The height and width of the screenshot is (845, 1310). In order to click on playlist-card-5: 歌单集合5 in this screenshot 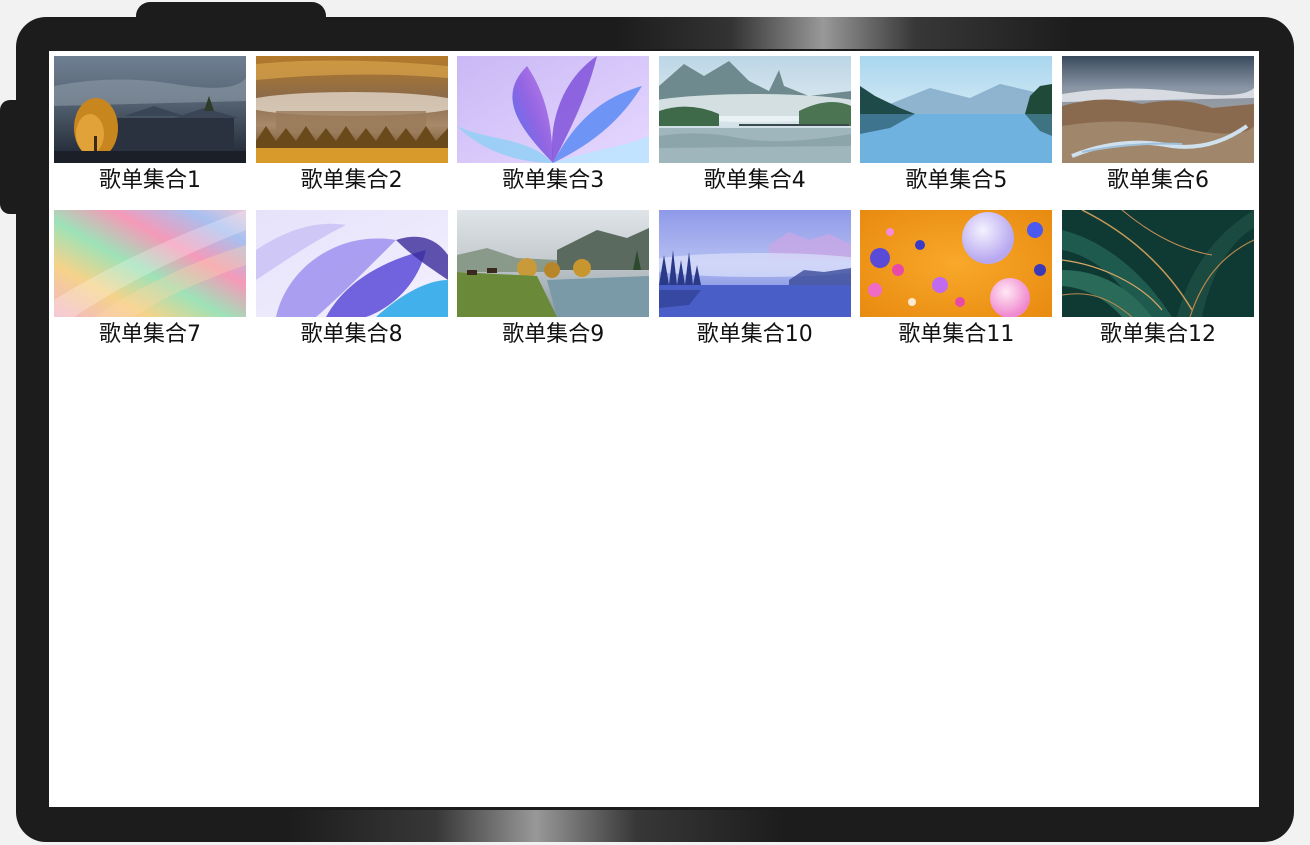, I will do `click(956, 128)`.